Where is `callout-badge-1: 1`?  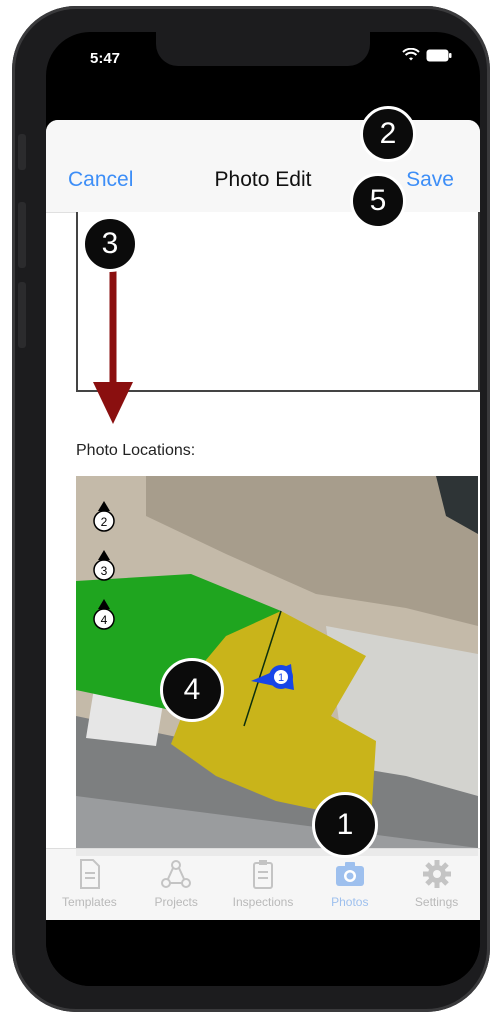 callout-badge-1: 1 is located at coordinates (345, 825).